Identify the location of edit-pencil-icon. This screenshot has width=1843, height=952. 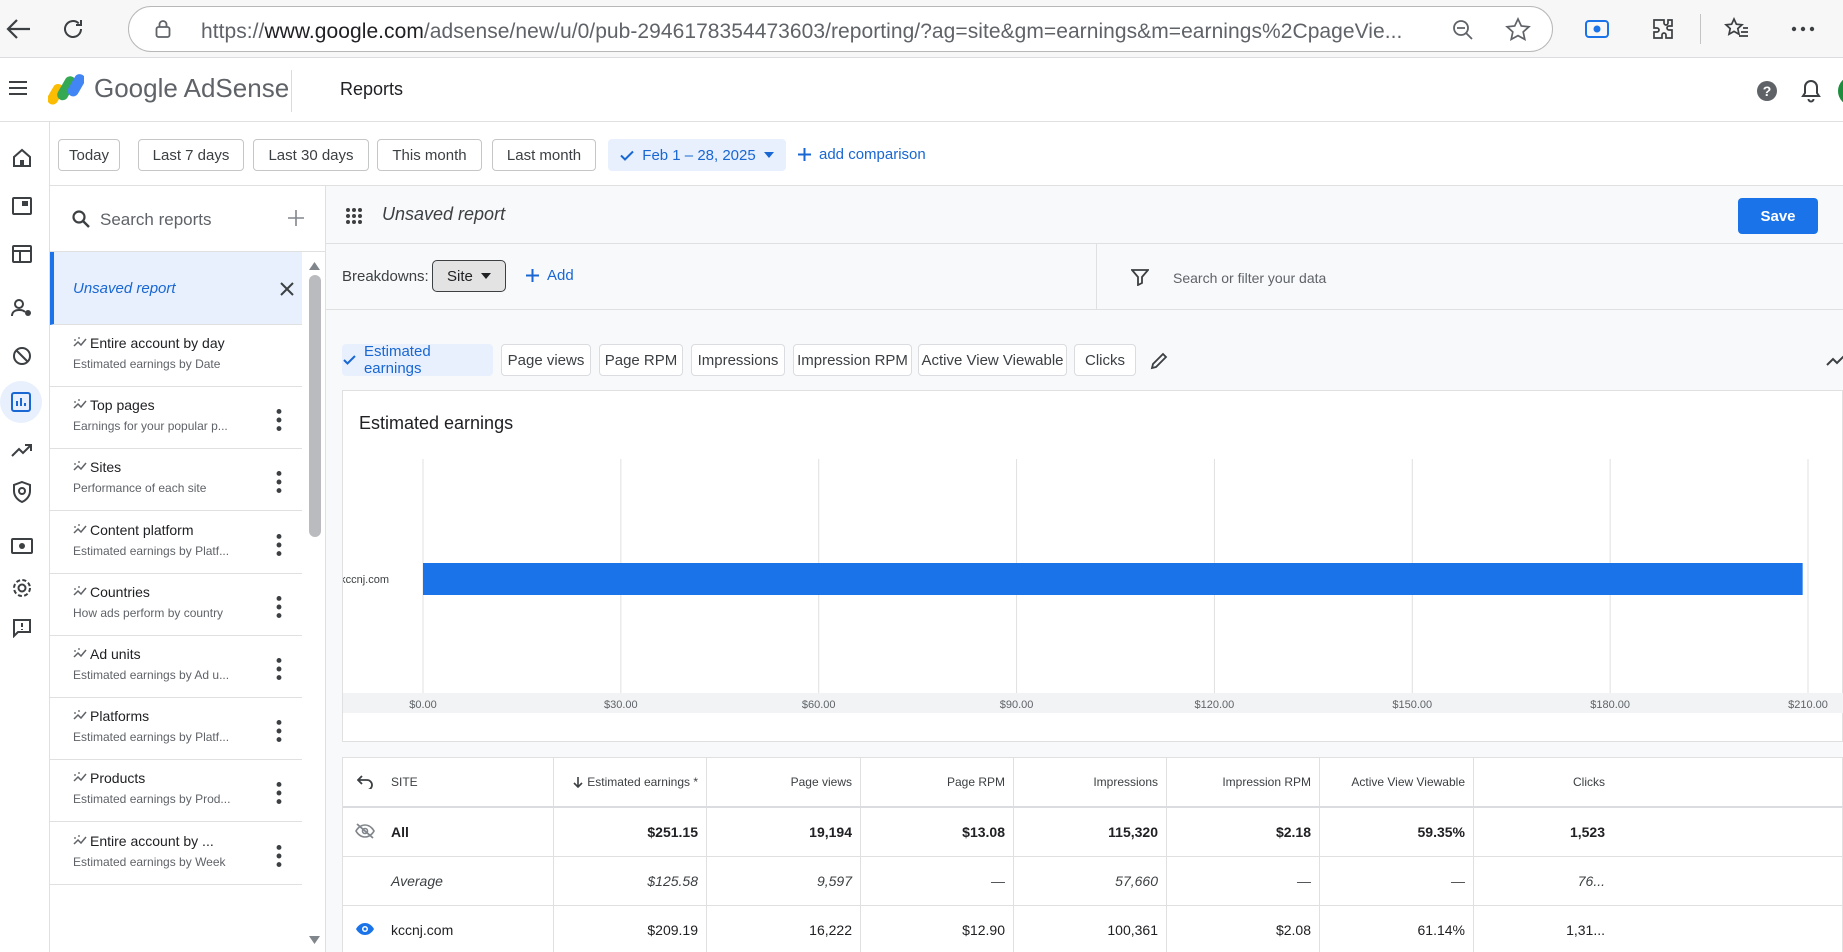
(1159, 361).